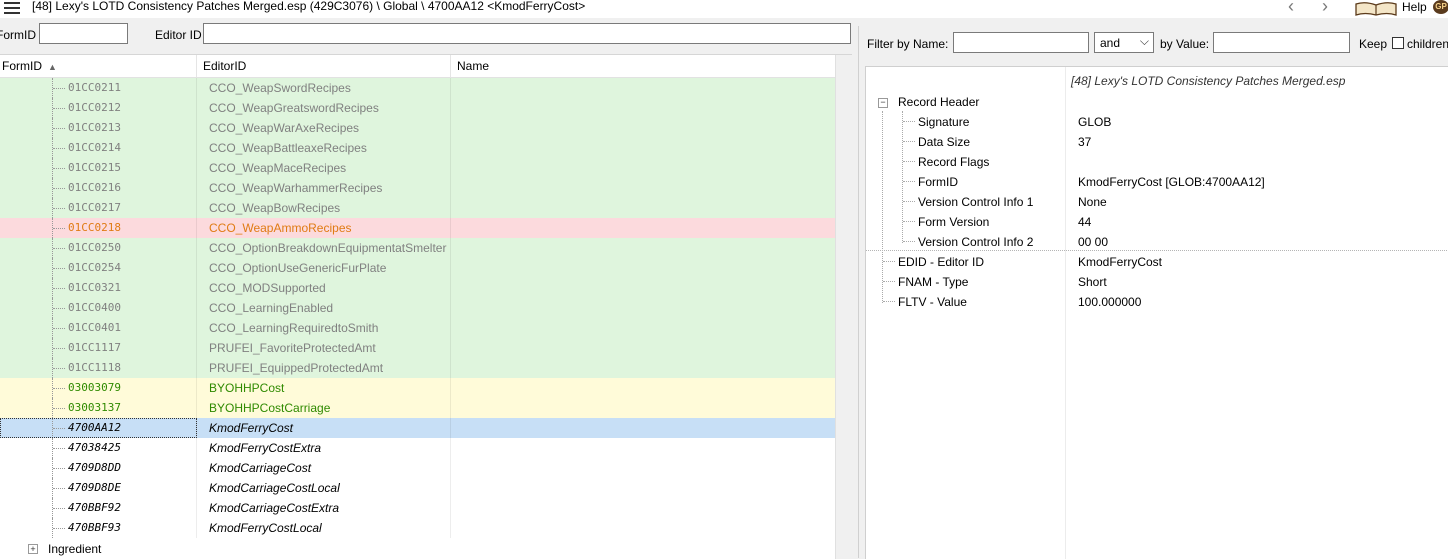 This screenshot has height=559, width=1448. Describe the element at coordinates (1157, 121) in the screenshot. I see `record-field-row: Signature GLOB` at that location.